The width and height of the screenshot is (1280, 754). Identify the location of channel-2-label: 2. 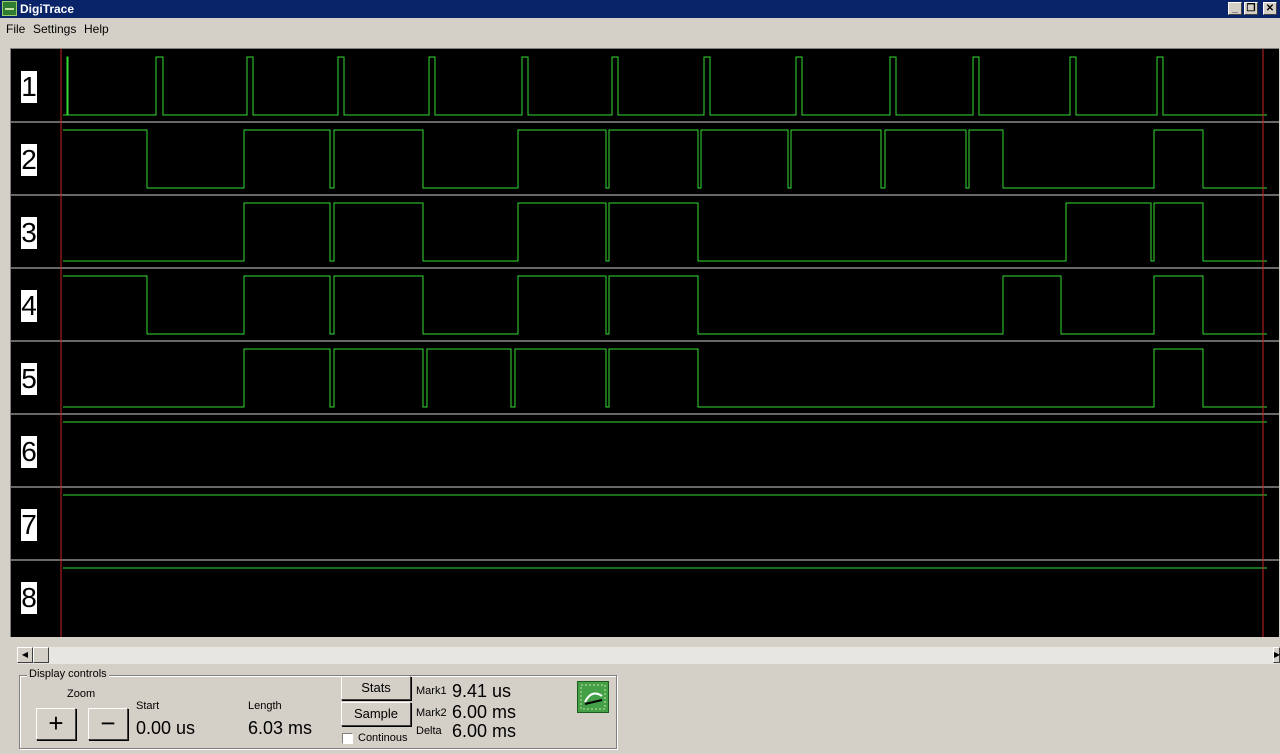
(29, 160).